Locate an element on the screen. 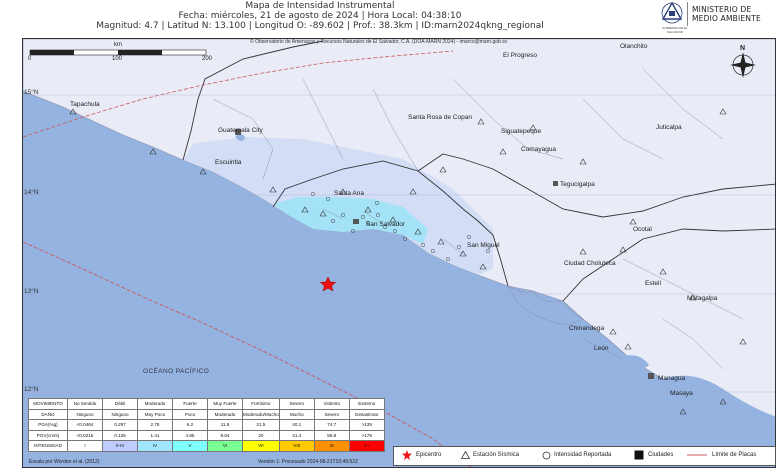 The width and height of the screenshot is (780, 470). place-tapachula: Tapachula is located at coordinates (85, 104).